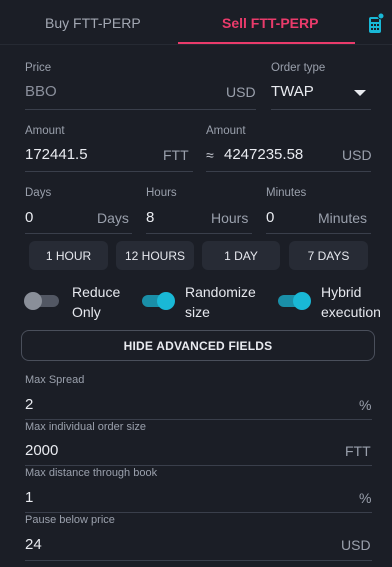 The width and height of the screenshot is (392, 567). Describe the element at coordinates (241, 92) in the screenshot. I see `price-unit: USD` at that location.